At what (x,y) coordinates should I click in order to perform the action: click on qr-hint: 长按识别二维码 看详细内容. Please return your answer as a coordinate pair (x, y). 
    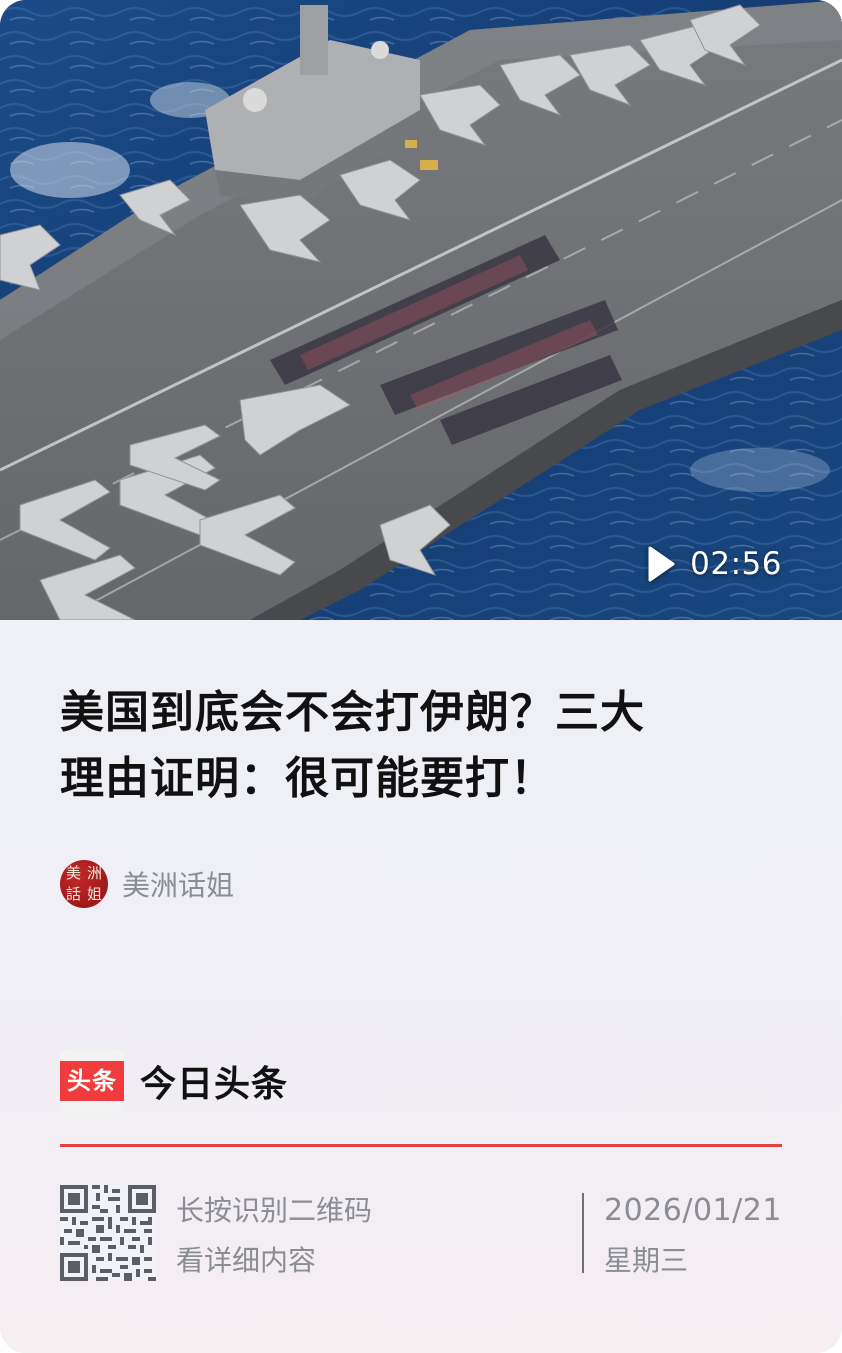
    Looking at the image, I should click on (274, 1236).